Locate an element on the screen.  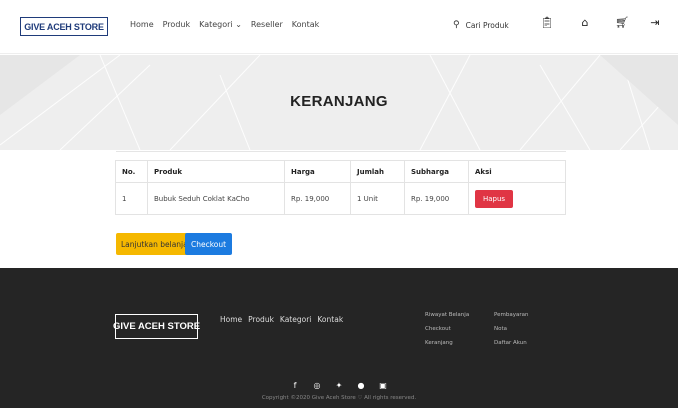
table-header-row: No. Produk Harga Jumlah Subharga Aksi is located at coordinates (340, 171).